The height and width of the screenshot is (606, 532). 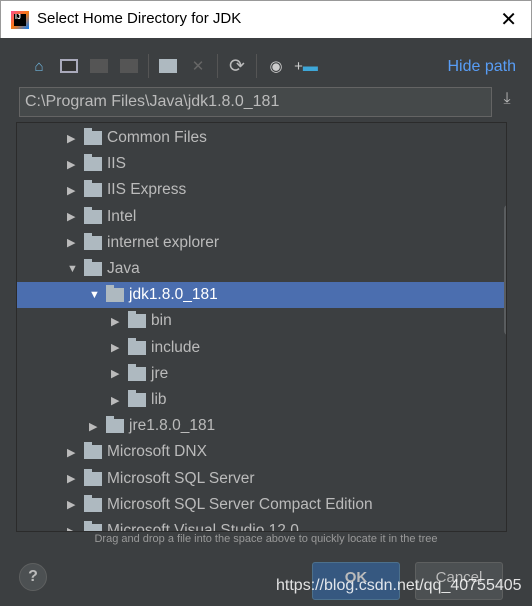 I want to click on tree-row-label: Microsoft SQL Server Compact Edition, so click(x=240, y=504).